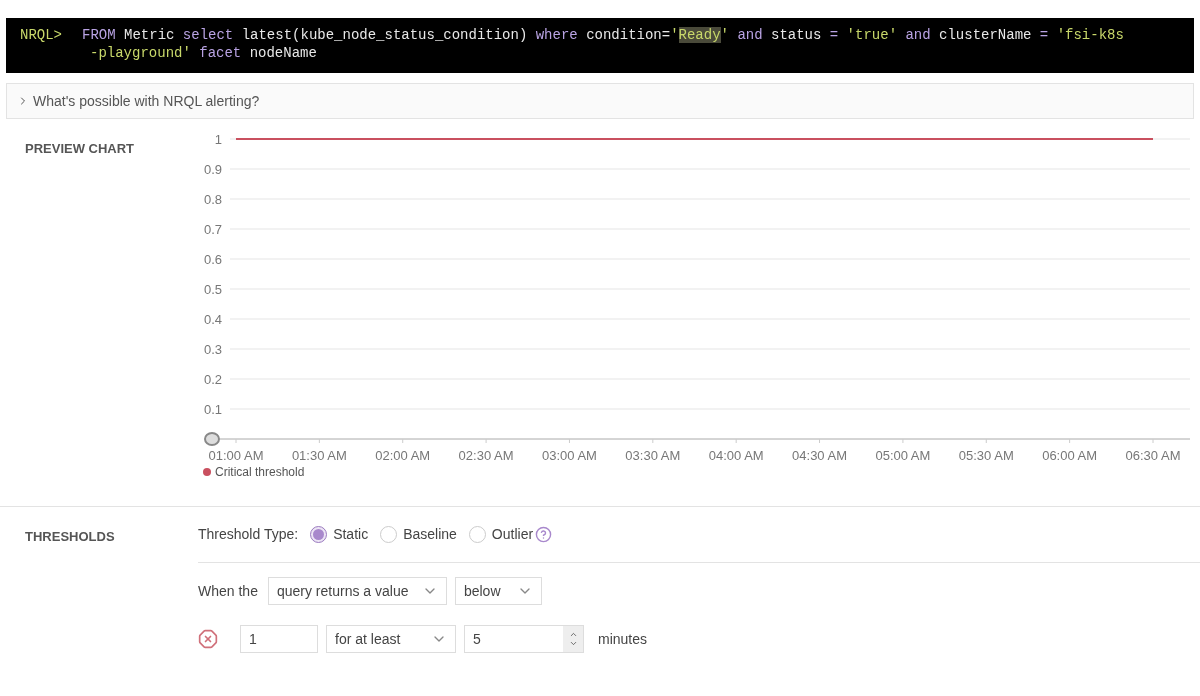 The height and width of the screenshot is (696, 1200). What do you see at coordinates (1070, 455) in the screenshot?
I see `x-tick-label: 06:00 AM` at bounding box center [1070, 455].